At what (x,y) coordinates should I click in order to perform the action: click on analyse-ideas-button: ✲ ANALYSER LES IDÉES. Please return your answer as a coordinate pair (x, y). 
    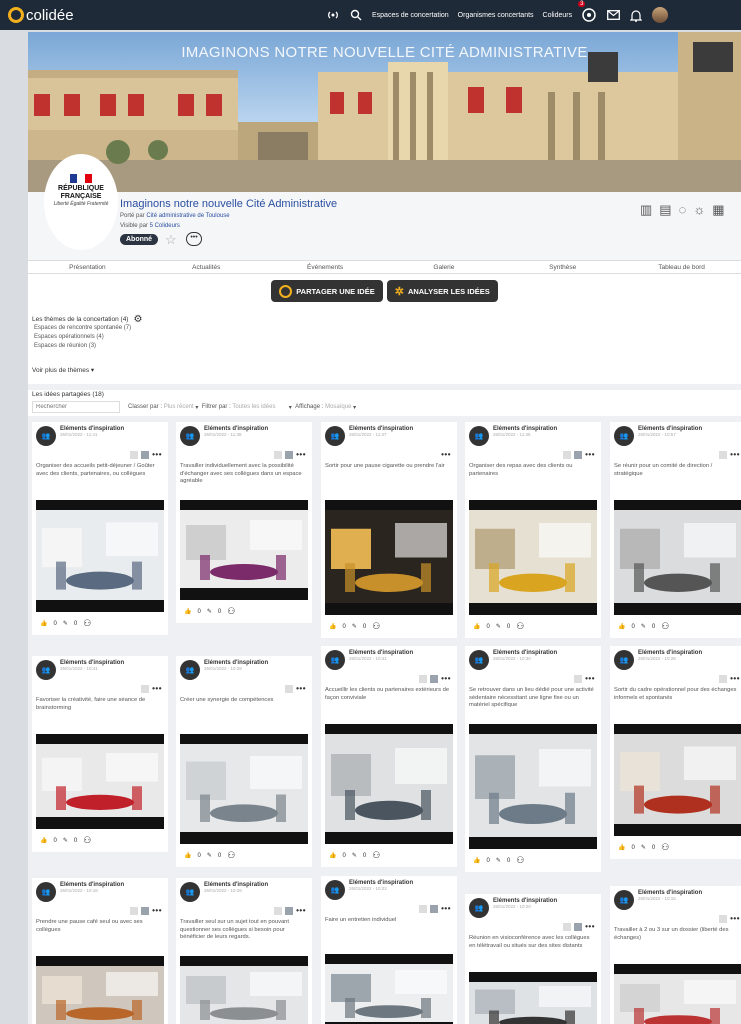
    Looking at the image, I should click on (442, 291).